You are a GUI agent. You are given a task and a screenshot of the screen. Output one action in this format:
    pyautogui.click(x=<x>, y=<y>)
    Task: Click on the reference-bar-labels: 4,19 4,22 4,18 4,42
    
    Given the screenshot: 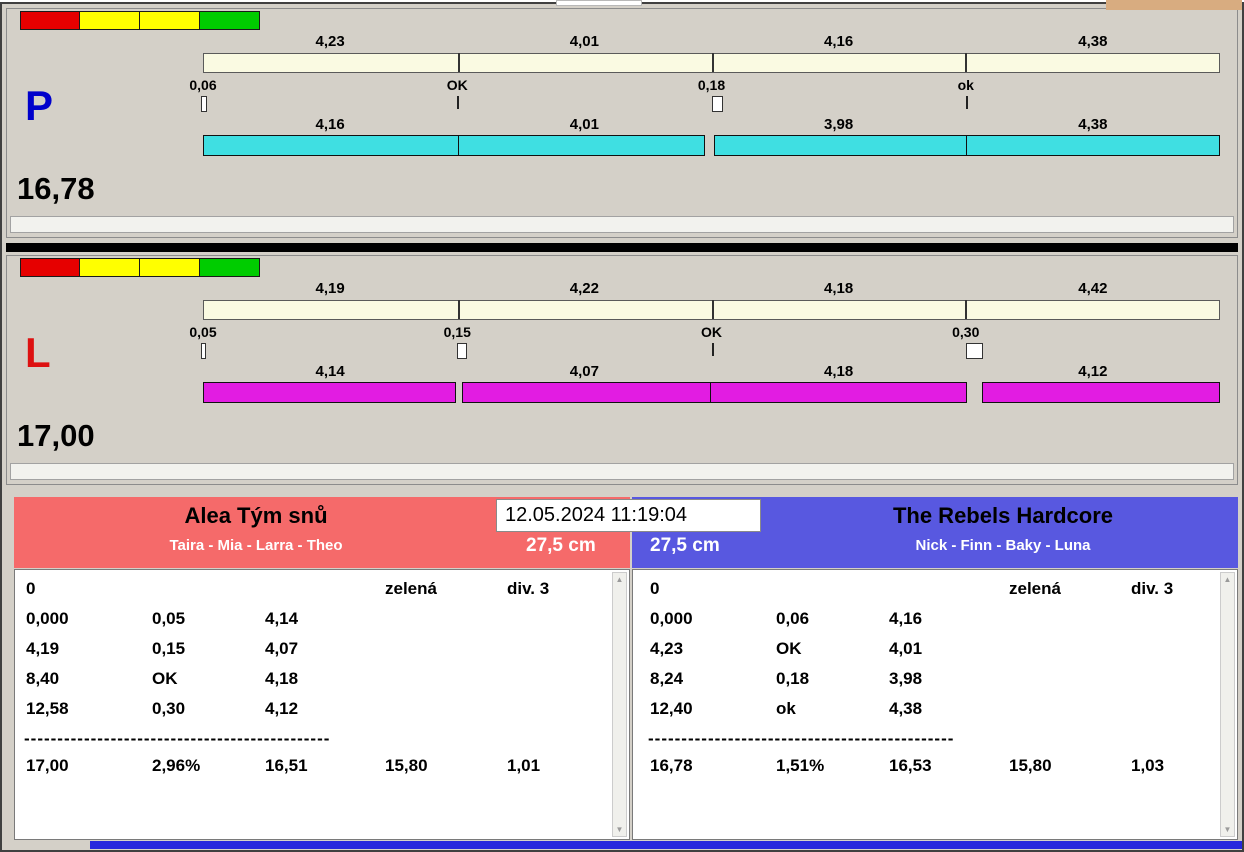 What is the action you would take?
    pyautogui.click(x=711, y=288)
    